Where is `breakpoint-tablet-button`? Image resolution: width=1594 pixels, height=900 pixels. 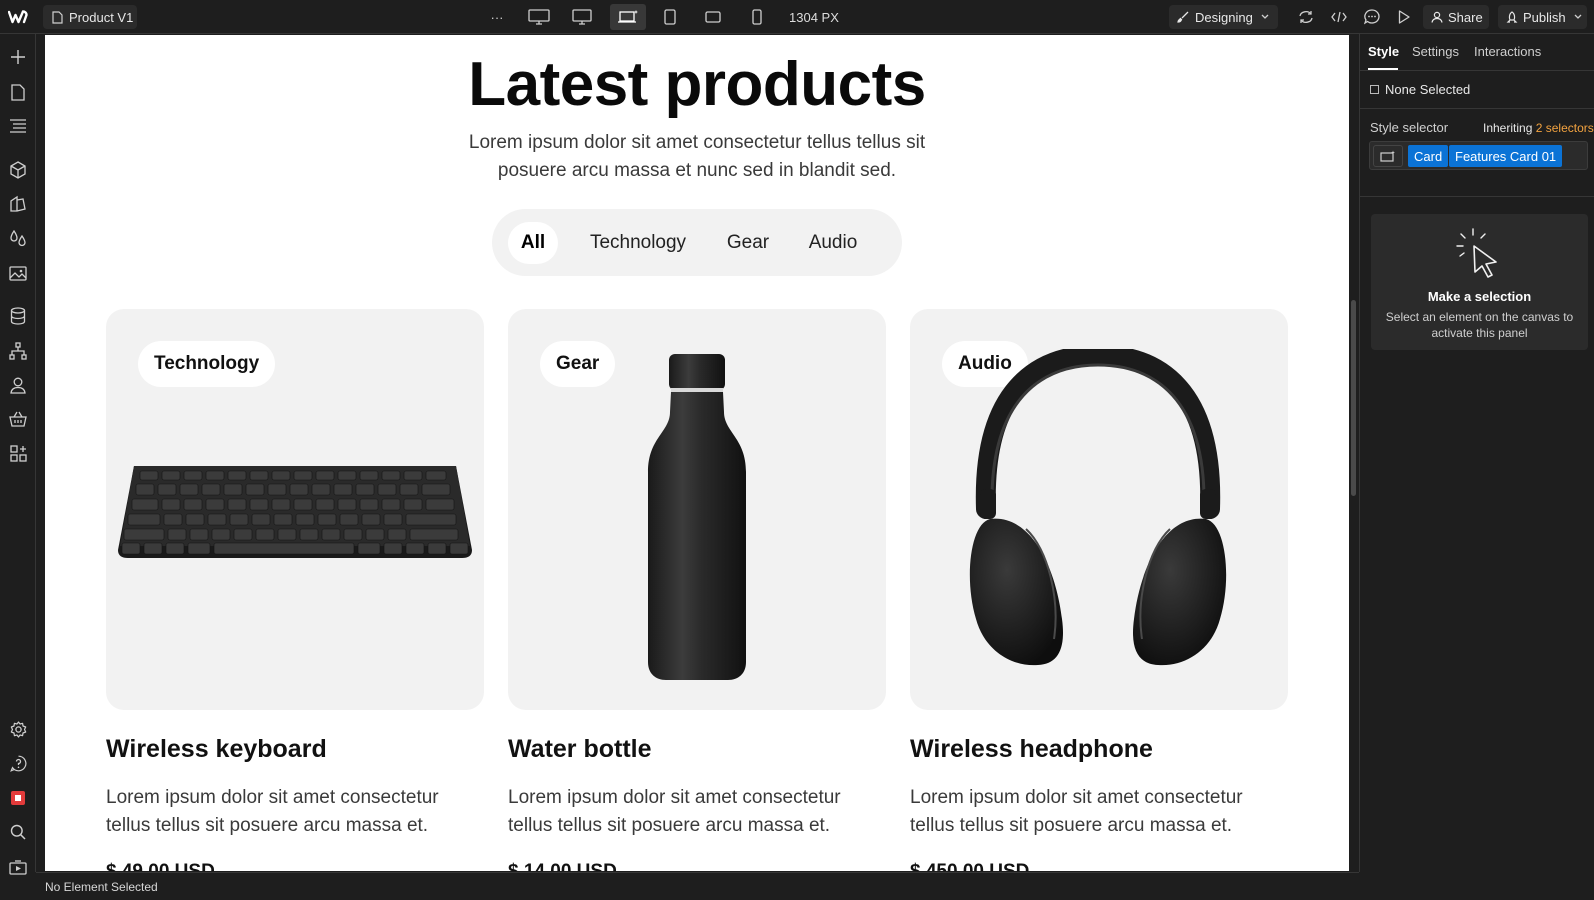 breakpoint-tablet-button is located at coordinates (670, 17).